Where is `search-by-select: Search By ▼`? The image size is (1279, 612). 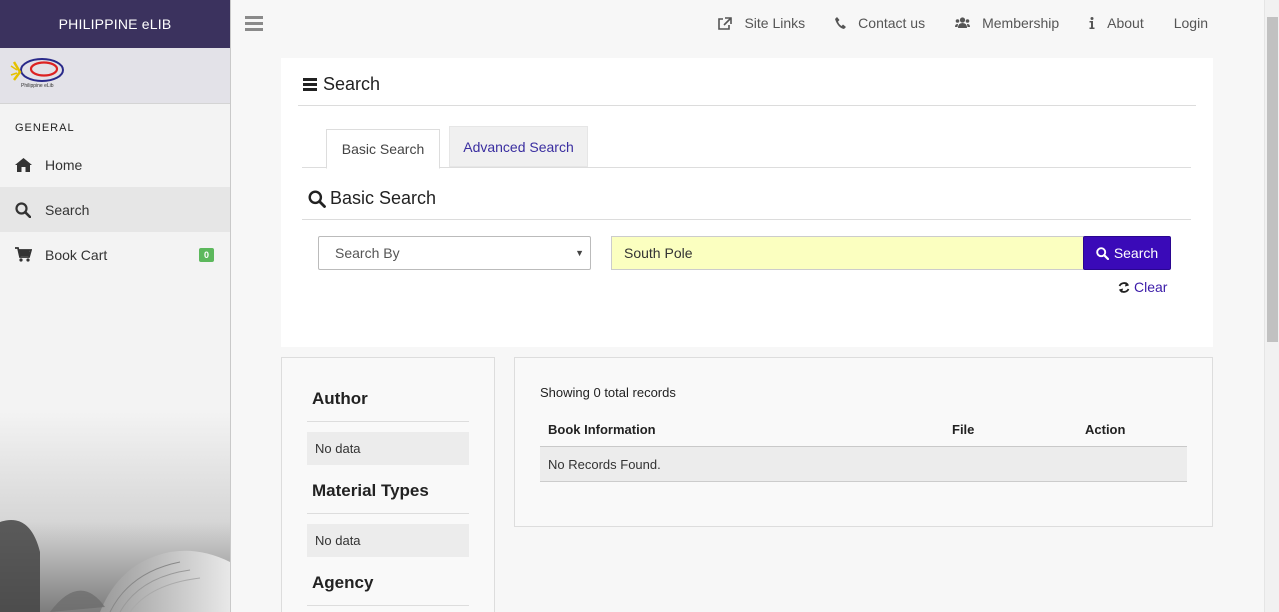 search-by-select: Search By ▼ is located at coordinates (454, 253).